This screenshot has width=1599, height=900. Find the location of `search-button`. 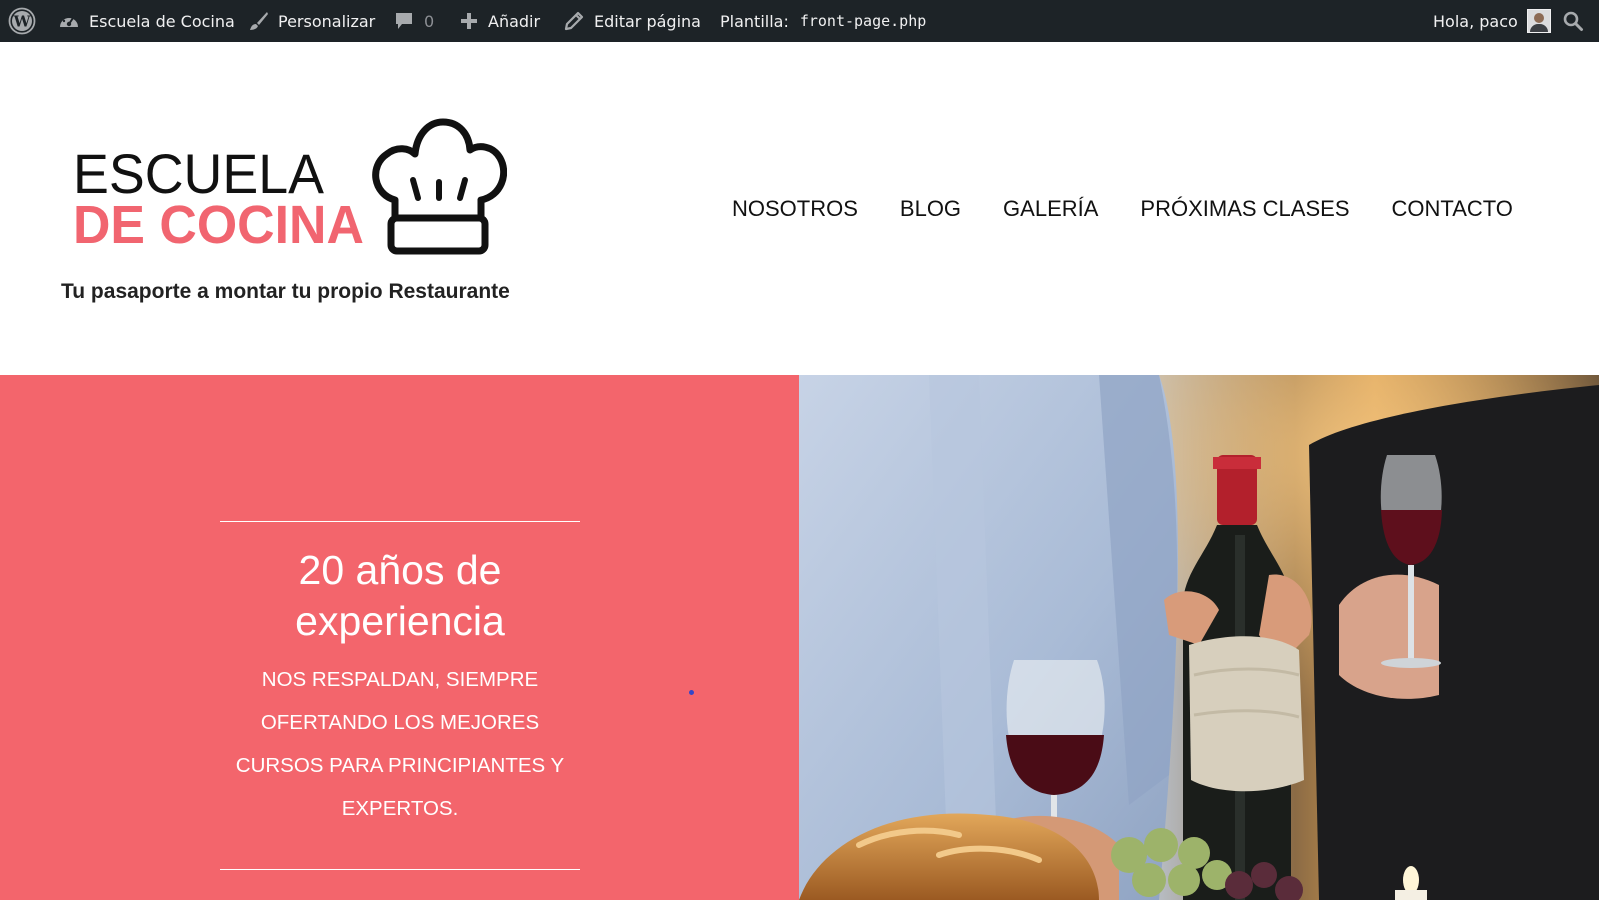

search-button is located at coordinates (1573, 21).